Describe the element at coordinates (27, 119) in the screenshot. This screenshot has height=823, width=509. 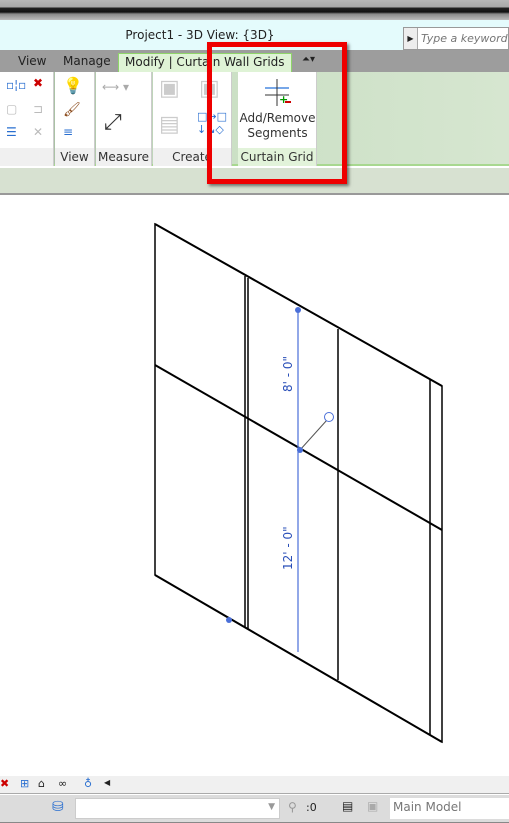
I see `panel-modify: ▫¦▫ ✖ ▢ ⊐ ☰ ✕` at that location.